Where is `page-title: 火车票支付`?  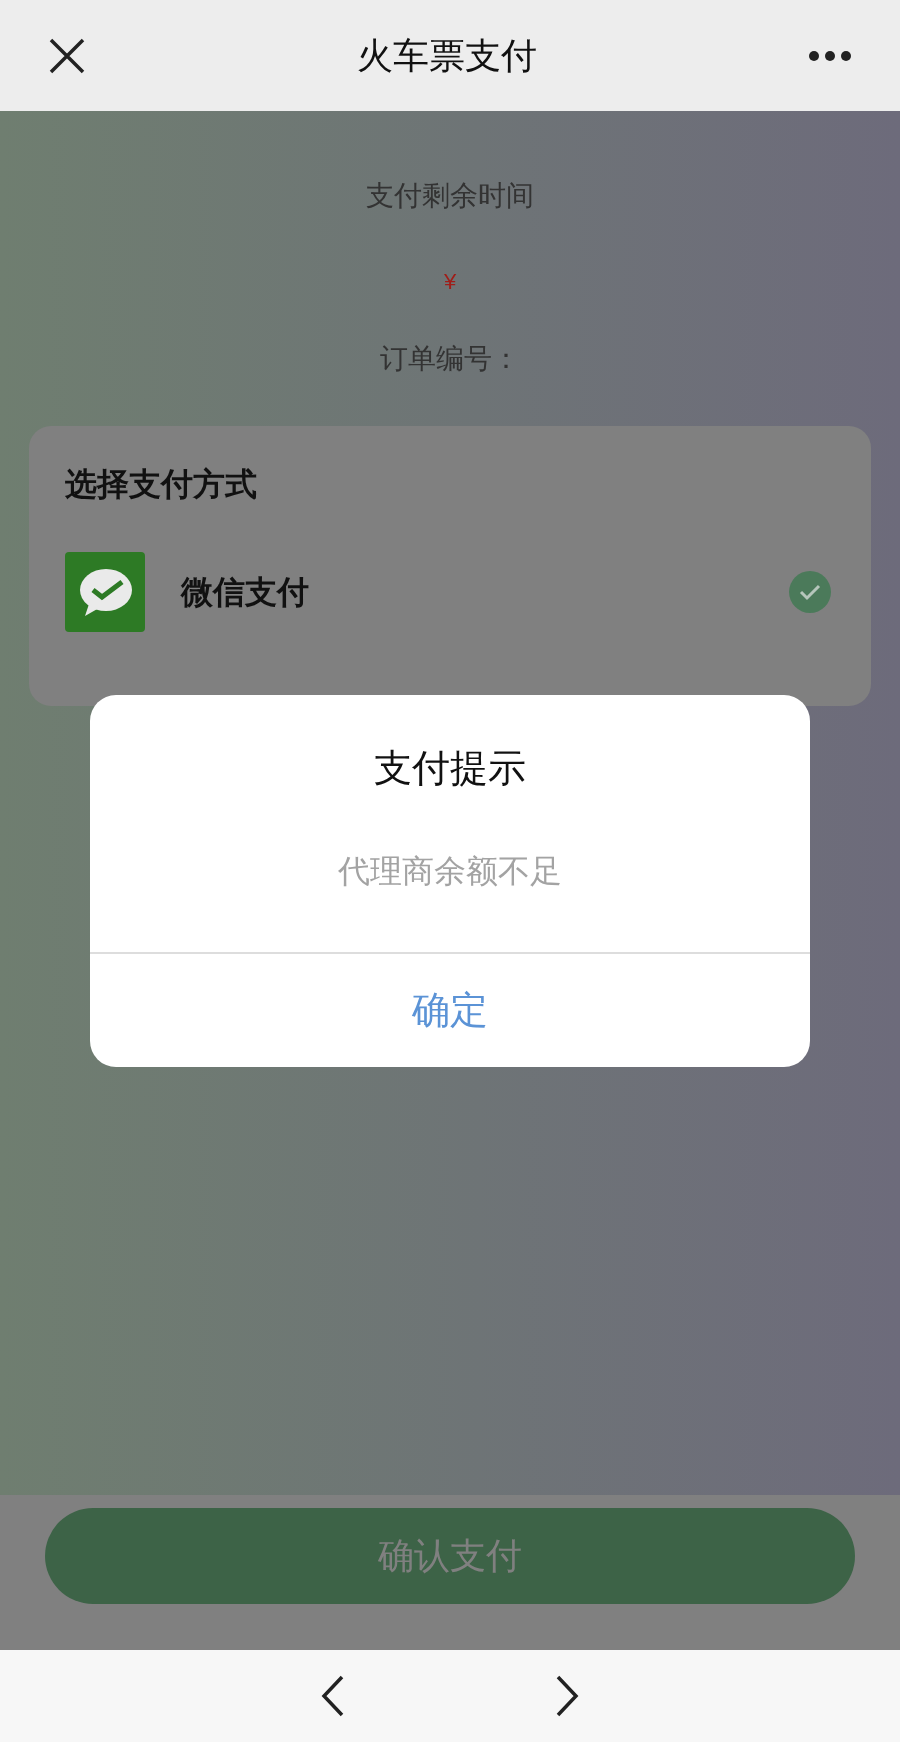 page-title: 火车票支付 is located at coordinates (447, 55).